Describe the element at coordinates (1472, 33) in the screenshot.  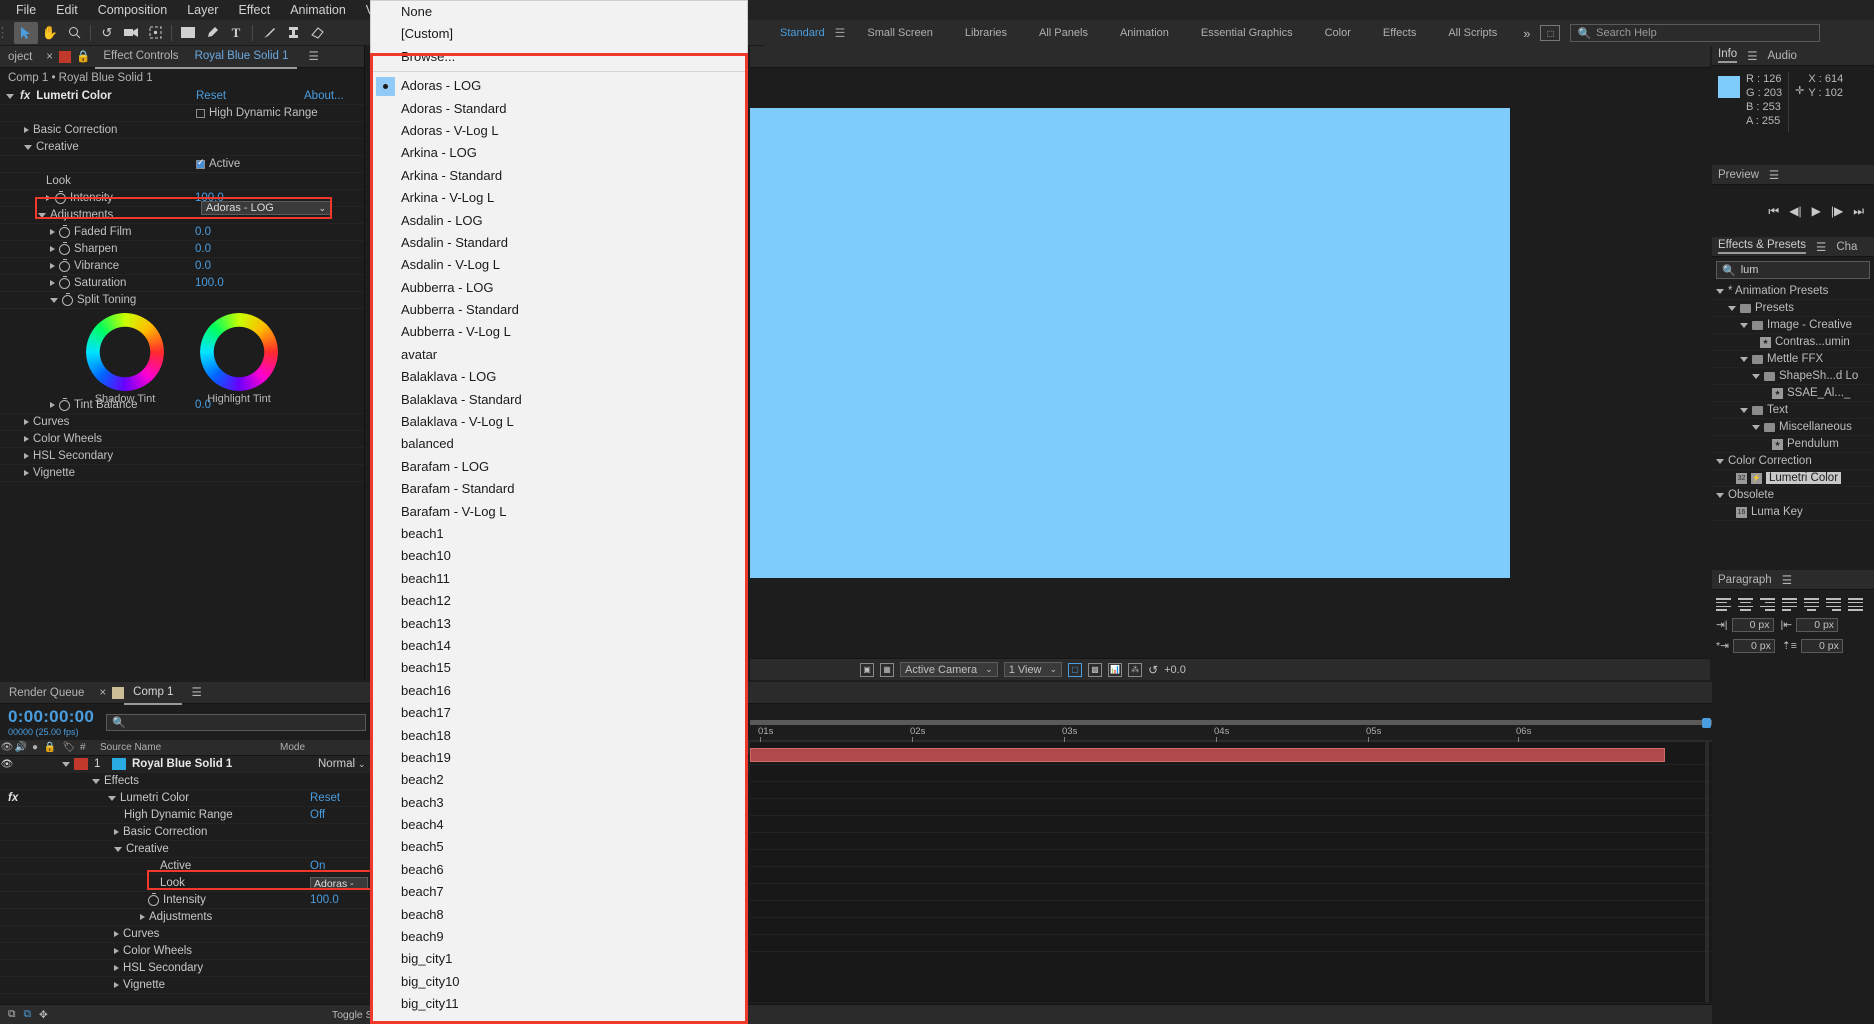
I see `workspace-all-scripts: All Scripts` at that location.